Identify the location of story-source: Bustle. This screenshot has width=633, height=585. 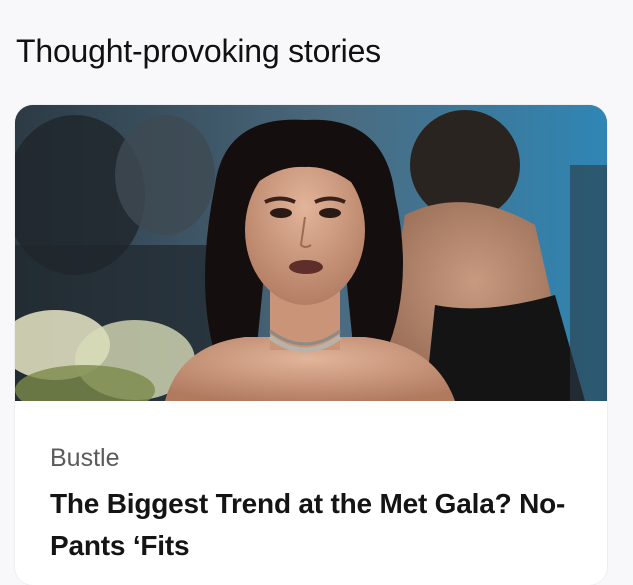
(85, 458).